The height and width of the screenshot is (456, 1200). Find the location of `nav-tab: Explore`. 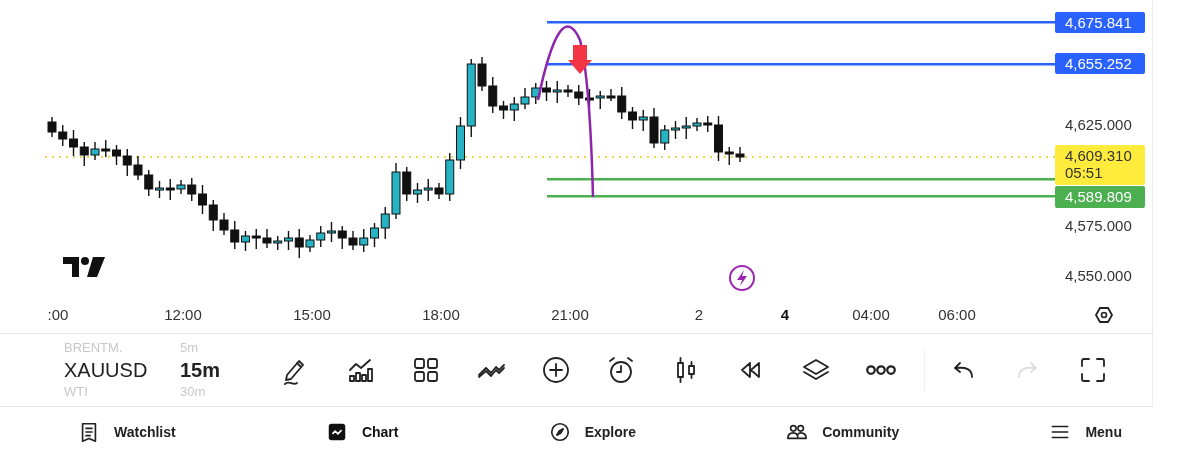

nav-tab: Explore is located at coordinates (610, 432).